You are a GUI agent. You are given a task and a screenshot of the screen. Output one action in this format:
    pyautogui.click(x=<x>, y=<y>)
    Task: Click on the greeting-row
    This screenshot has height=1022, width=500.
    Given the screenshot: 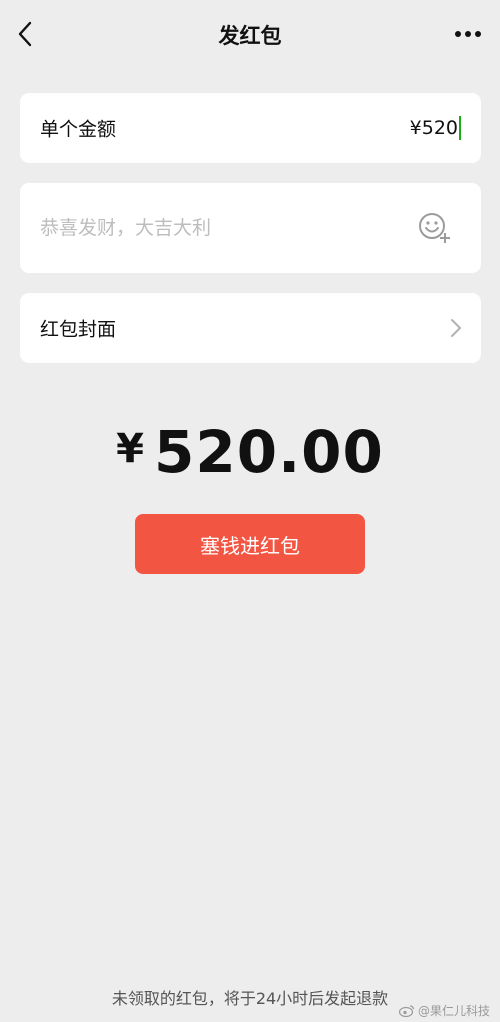 What is the action you would take?
    pyautogui.click(x=250, y=228)
    